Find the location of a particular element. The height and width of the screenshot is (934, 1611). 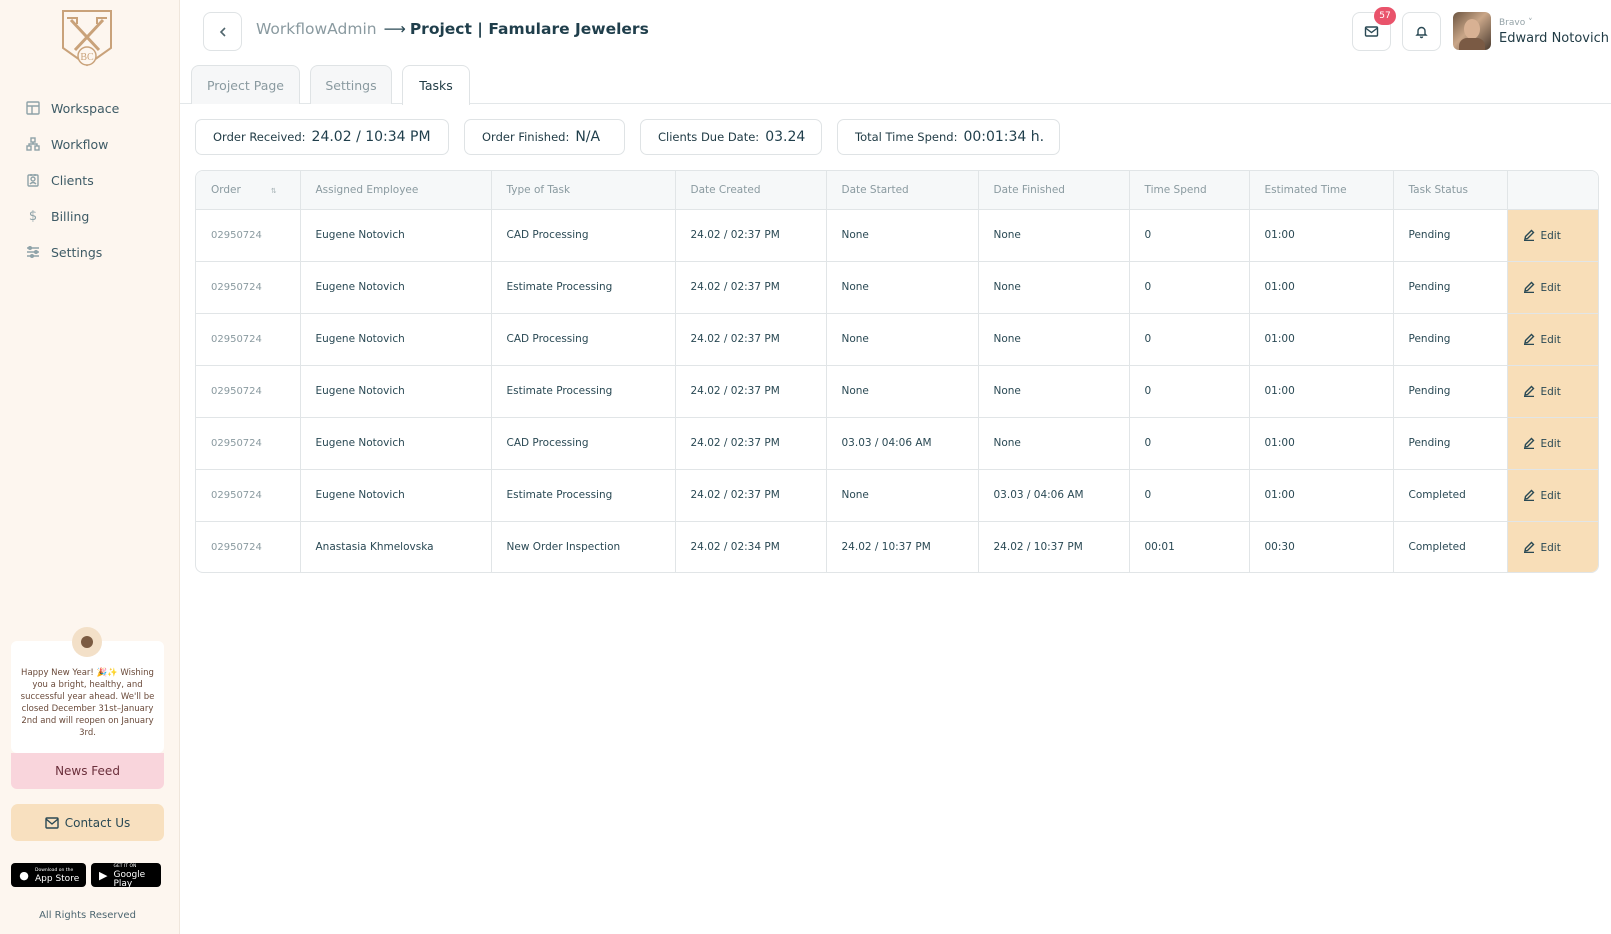

sidebar-item-label: Workspace is located at coordinates (85, 108).